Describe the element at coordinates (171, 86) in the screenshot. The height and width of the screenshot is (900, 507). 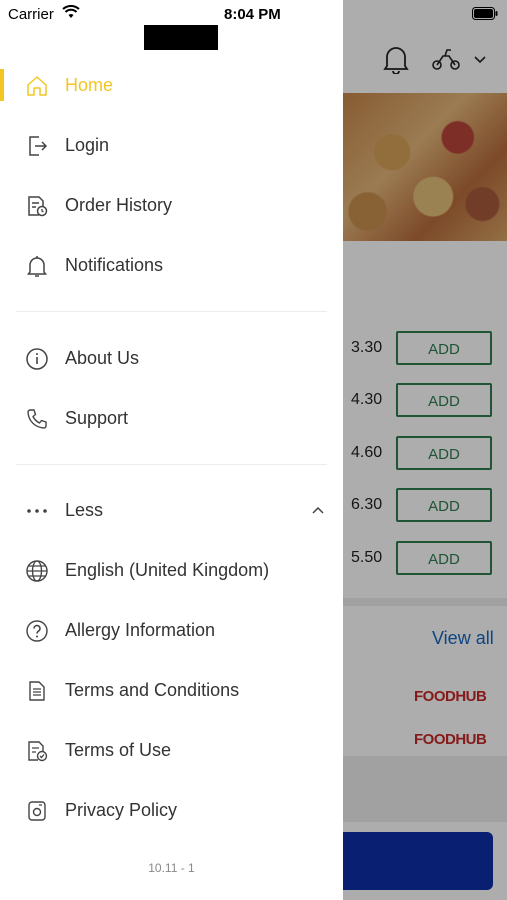
I see `drawer-item-home: Home` at that location.